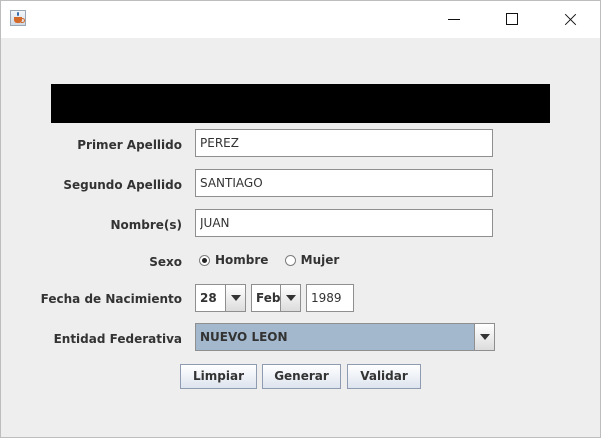 Image resolution: width=601 pixels, height=438 pixels. I want to click on radio-hombre-label: Hombre, so click(242, 260).